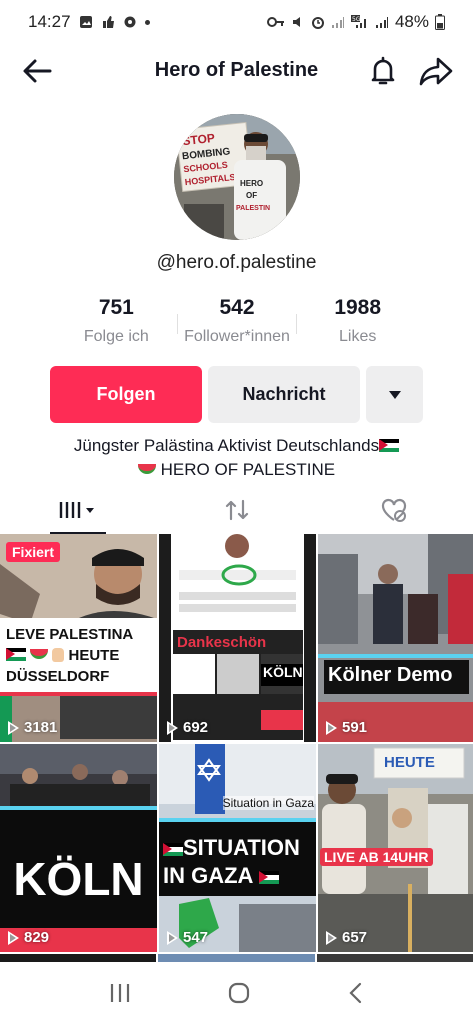 This screenshot has height=1024, width=473. What do you see at coordinates (248, 469) in the screenshot?
I see `bio-text-2: HERO OF PALESTINE` at bounding box center [248, 469].